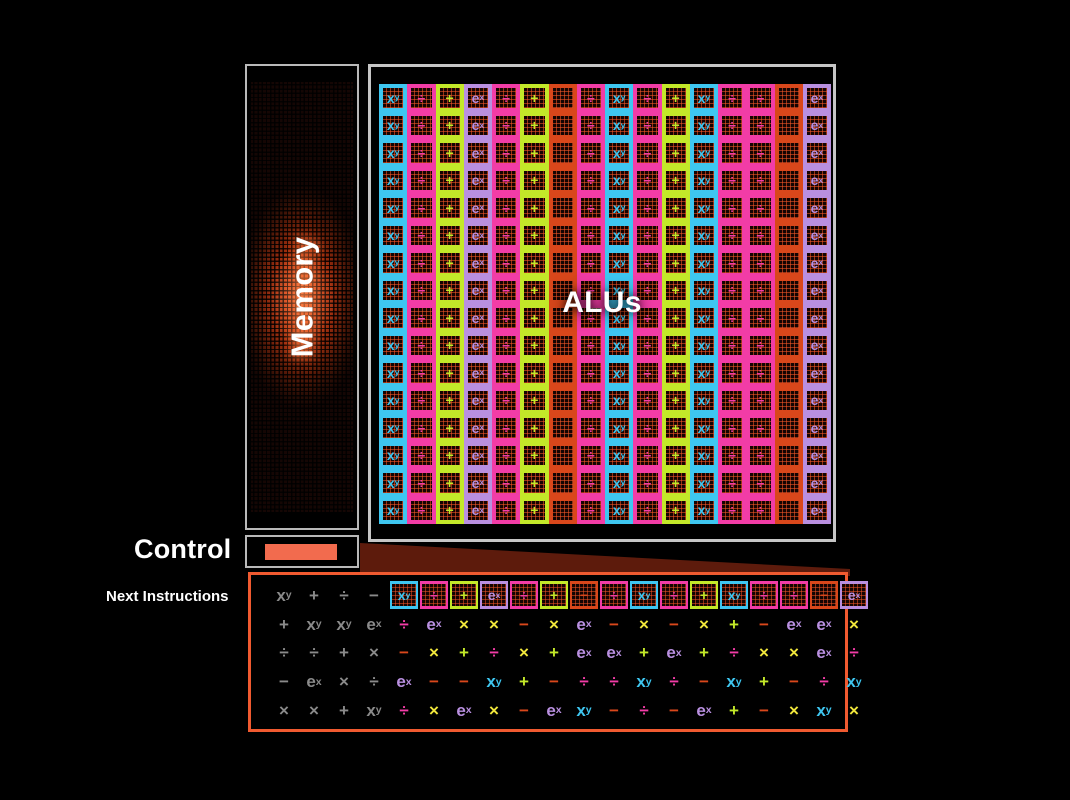 This screenshot has width=1070, height=800. Describe the element at coordinates (494, 653) in the screenshot. I see `instruction-symbol-div: ÷` at that location.